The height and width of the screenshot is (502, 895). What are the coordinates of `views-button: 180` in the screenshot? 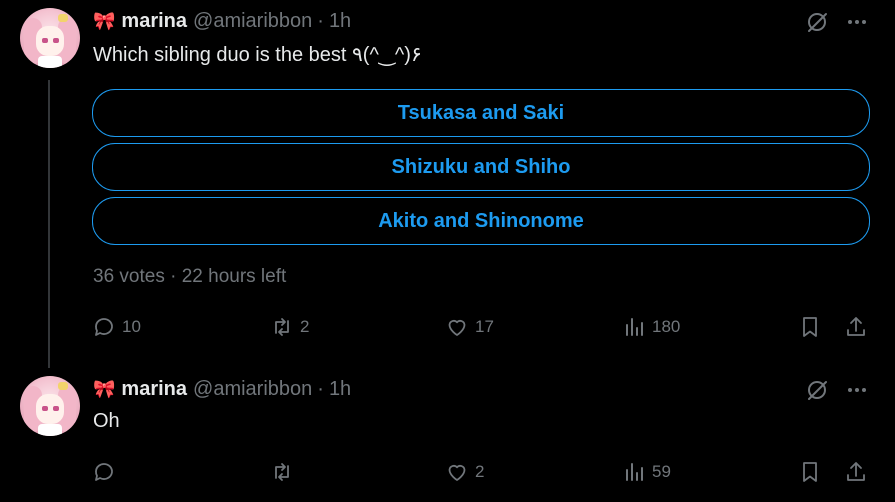 It's located at (651, 327).